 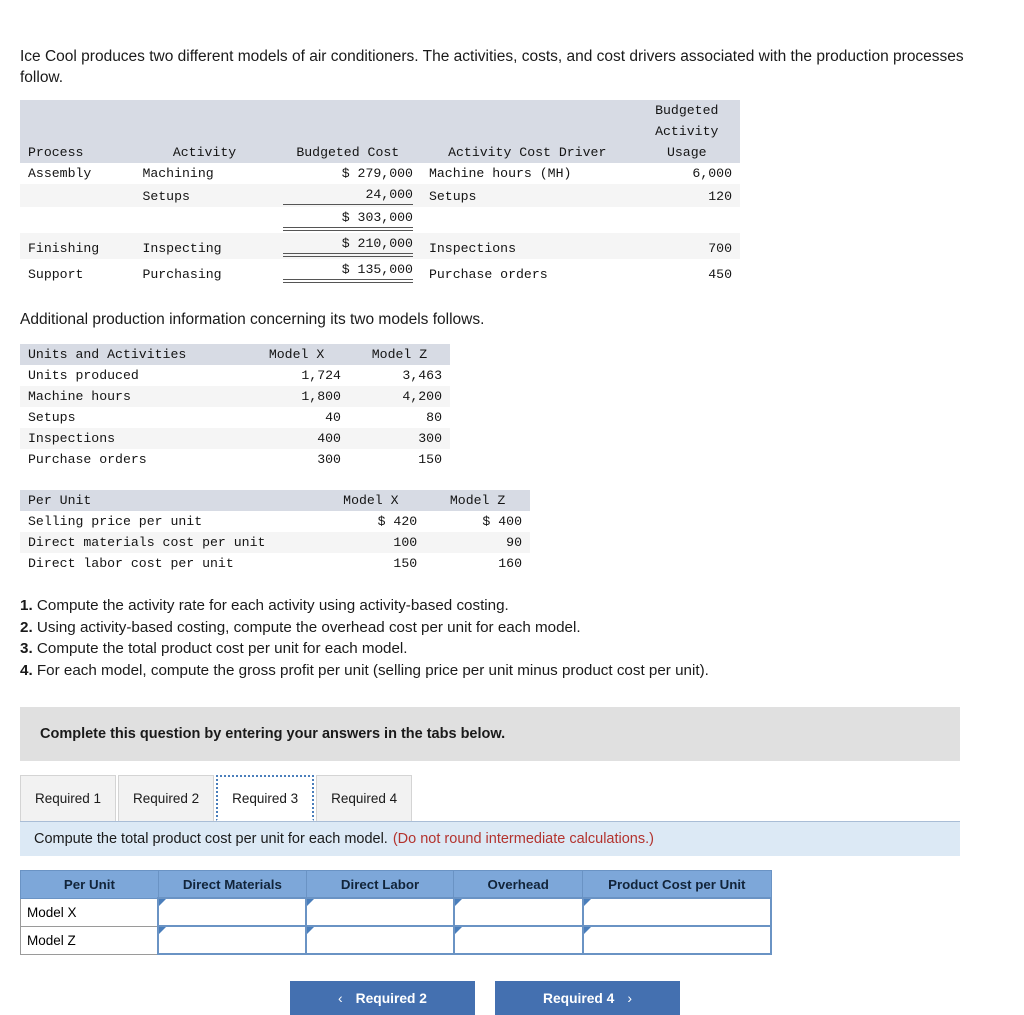 What do you see at coordinates (204, 246) in the screenshot?
I see `cell-activity: Inspecting` at bounding box center [204, 246].